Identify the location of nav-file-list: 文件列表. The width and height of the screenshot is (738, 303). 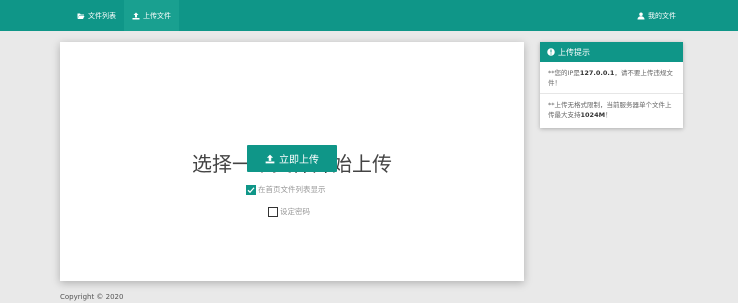
(96, 15).